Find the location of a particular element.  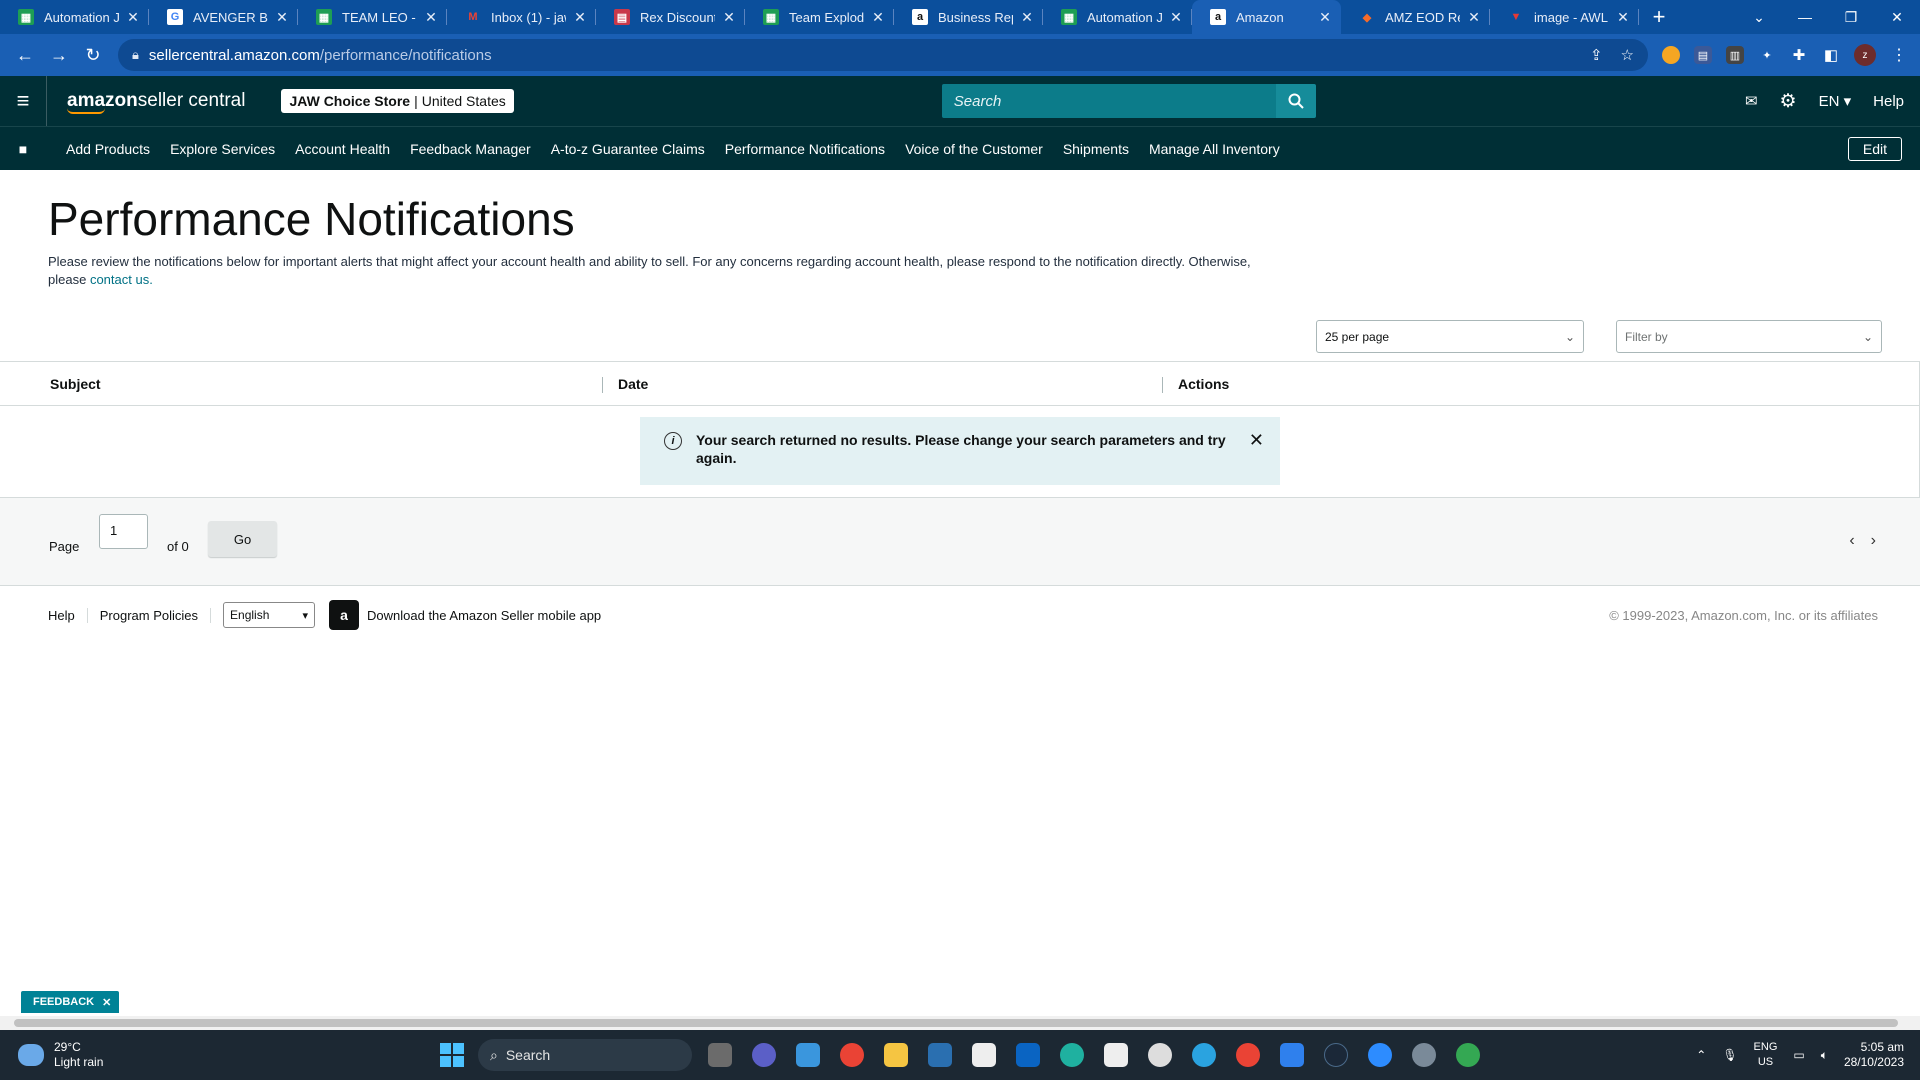

input-language: ENG US is located at coordinates (1766, 1055).